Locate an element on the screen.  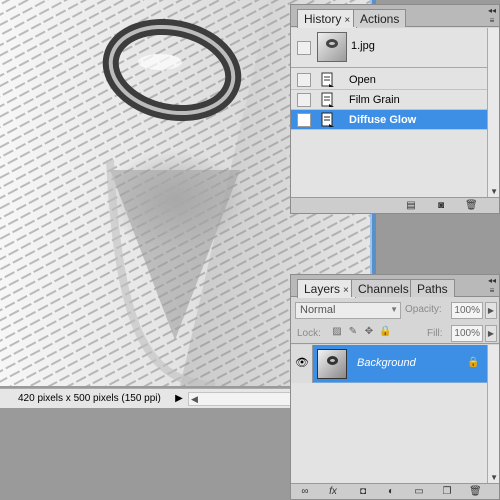
tab-channels: Channels is located at coordinates (383, 288).